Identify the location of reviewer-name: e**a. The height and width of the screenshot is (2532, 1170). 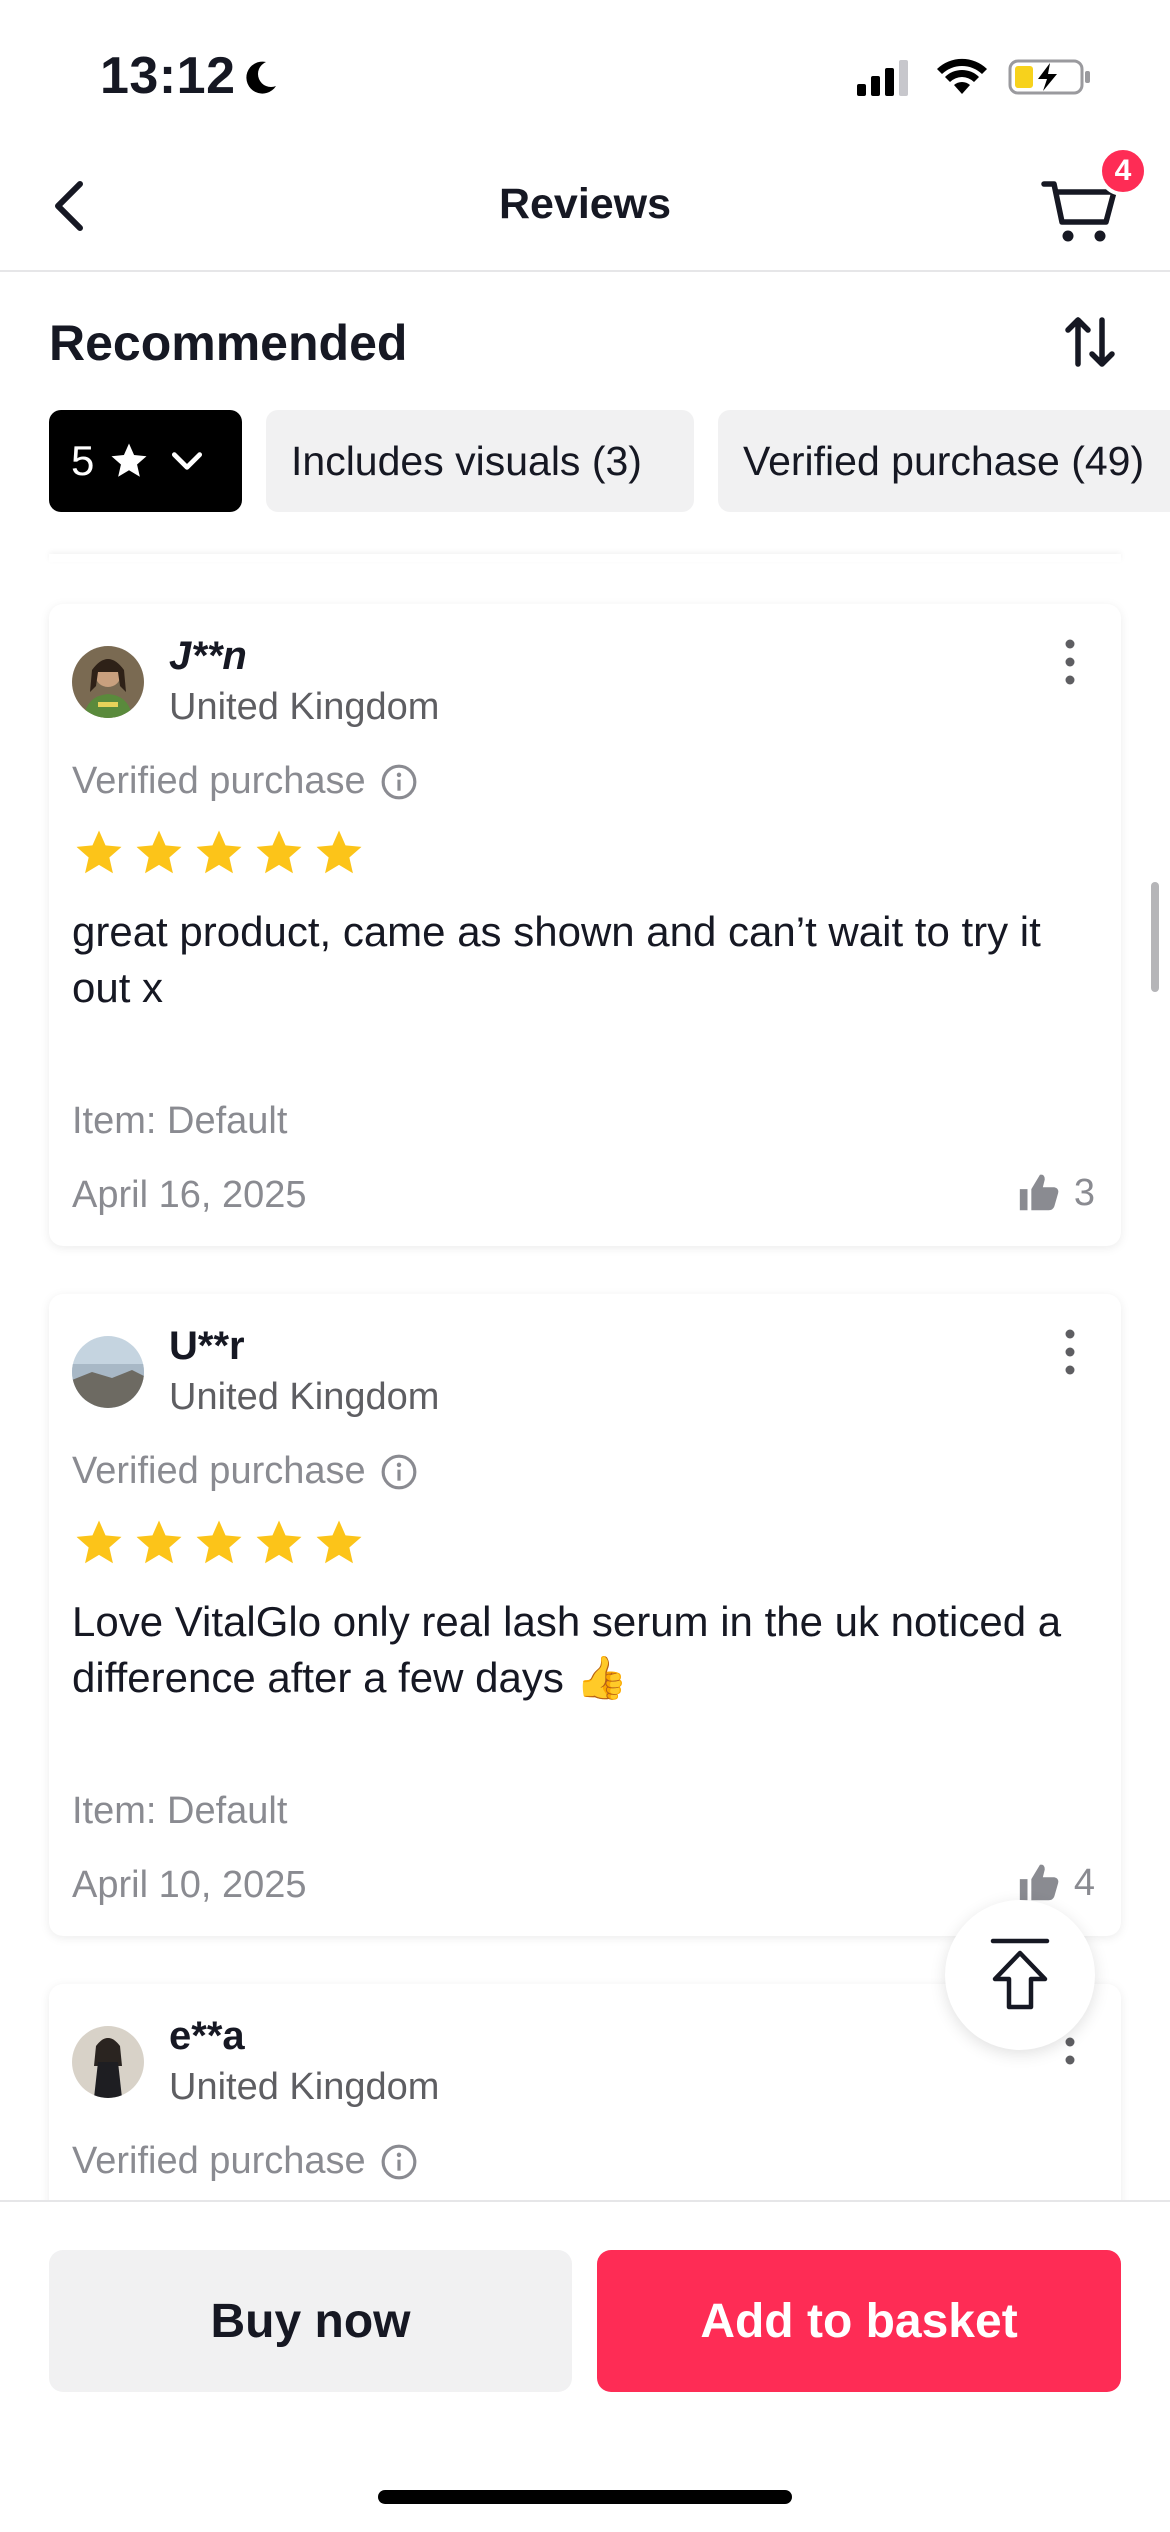
(207, 2036).